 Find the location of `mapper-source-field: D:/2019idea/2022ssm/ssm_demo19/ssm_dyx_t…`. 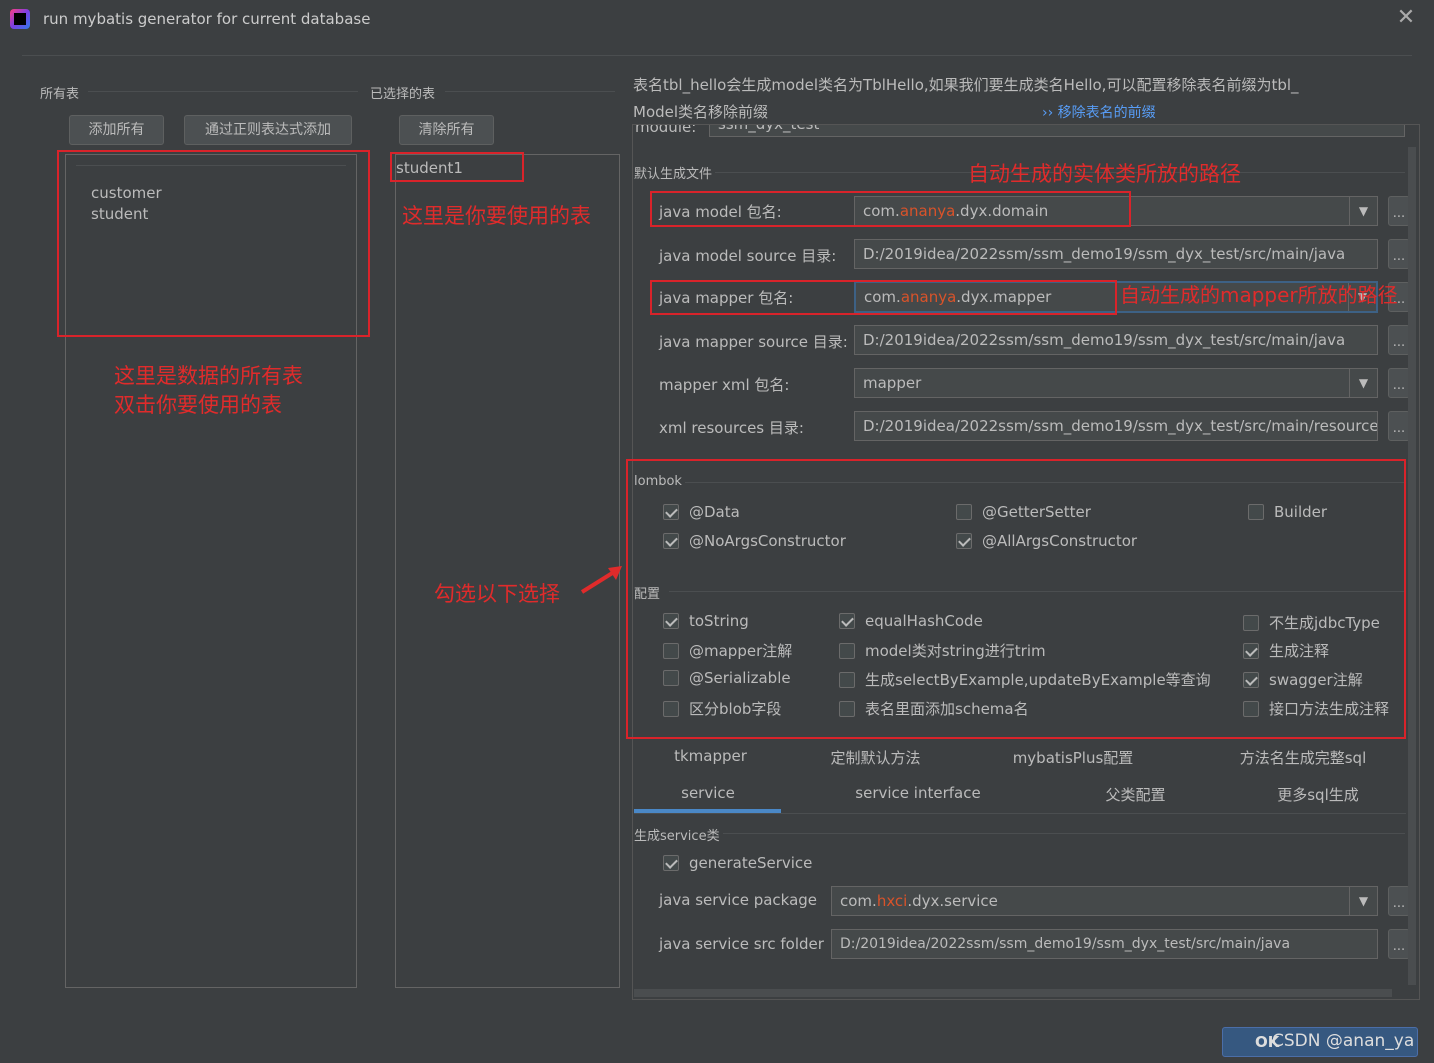

mapper-source-field: D:/2019idea/2022ssm/ssm_demo19/ssm_dyx_t… is located at coordinates (1116, 340).